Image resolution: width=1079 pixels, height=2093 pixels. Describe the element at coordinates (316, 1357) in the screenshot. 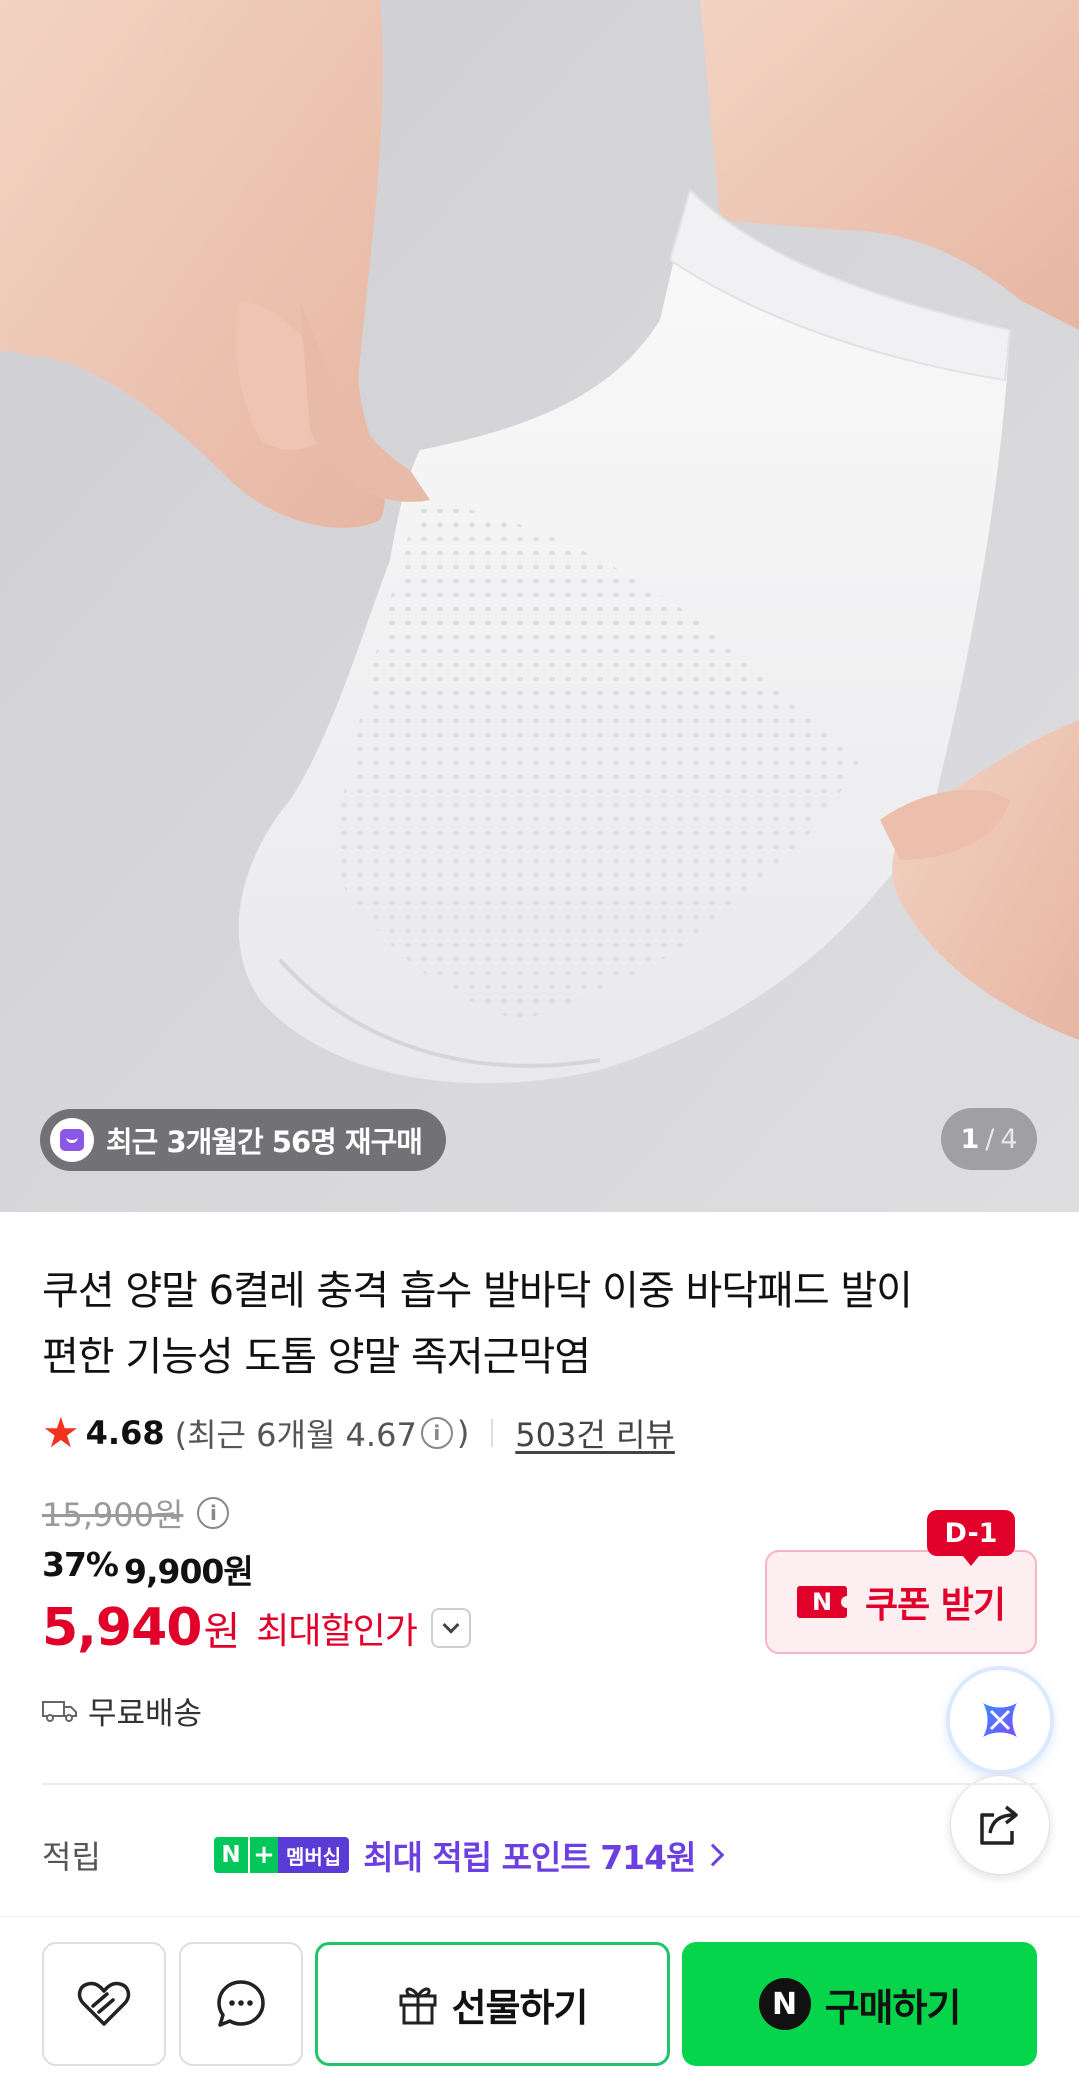

I see `product-title-line-2: 편한 기능성 도톰 양말 족저근막염` at that location.